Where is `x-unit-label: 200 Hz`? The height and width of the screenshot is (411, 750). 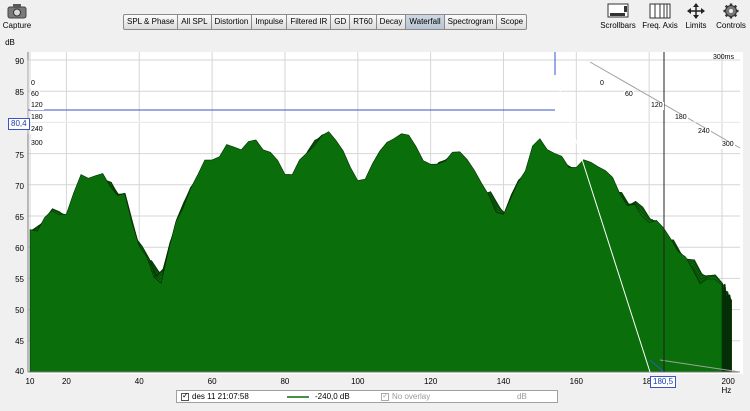 x-unit-label: 200 Hz is located at coordinates (728, 386).